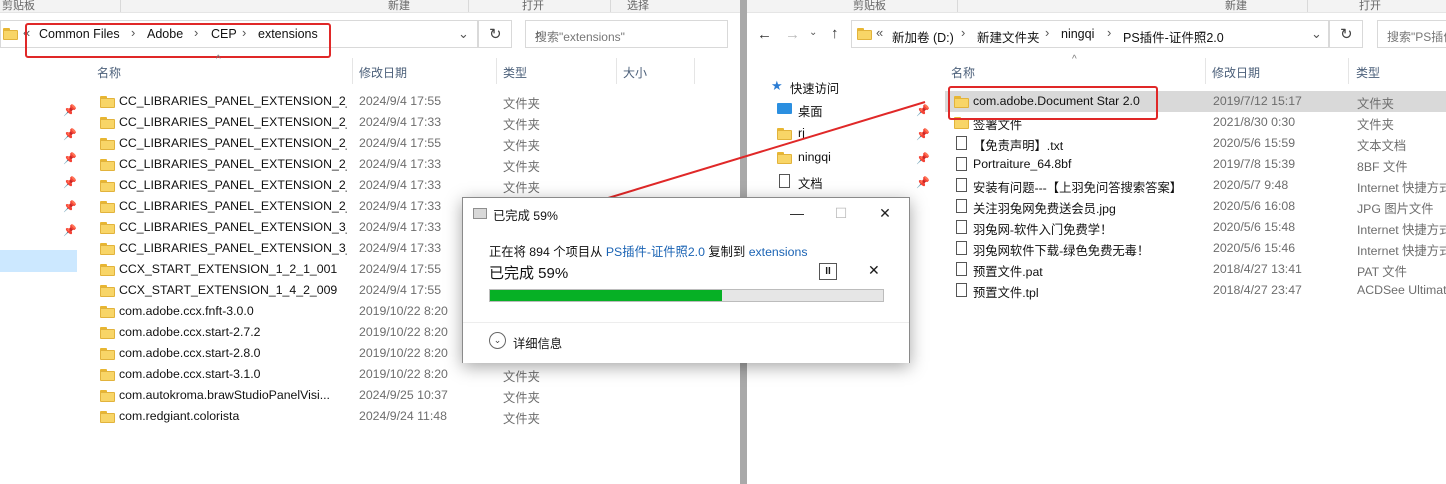  Describe the element at coordinates (537, 343) in the screenshot. I see `details-toggle: 详细信息` at that location.